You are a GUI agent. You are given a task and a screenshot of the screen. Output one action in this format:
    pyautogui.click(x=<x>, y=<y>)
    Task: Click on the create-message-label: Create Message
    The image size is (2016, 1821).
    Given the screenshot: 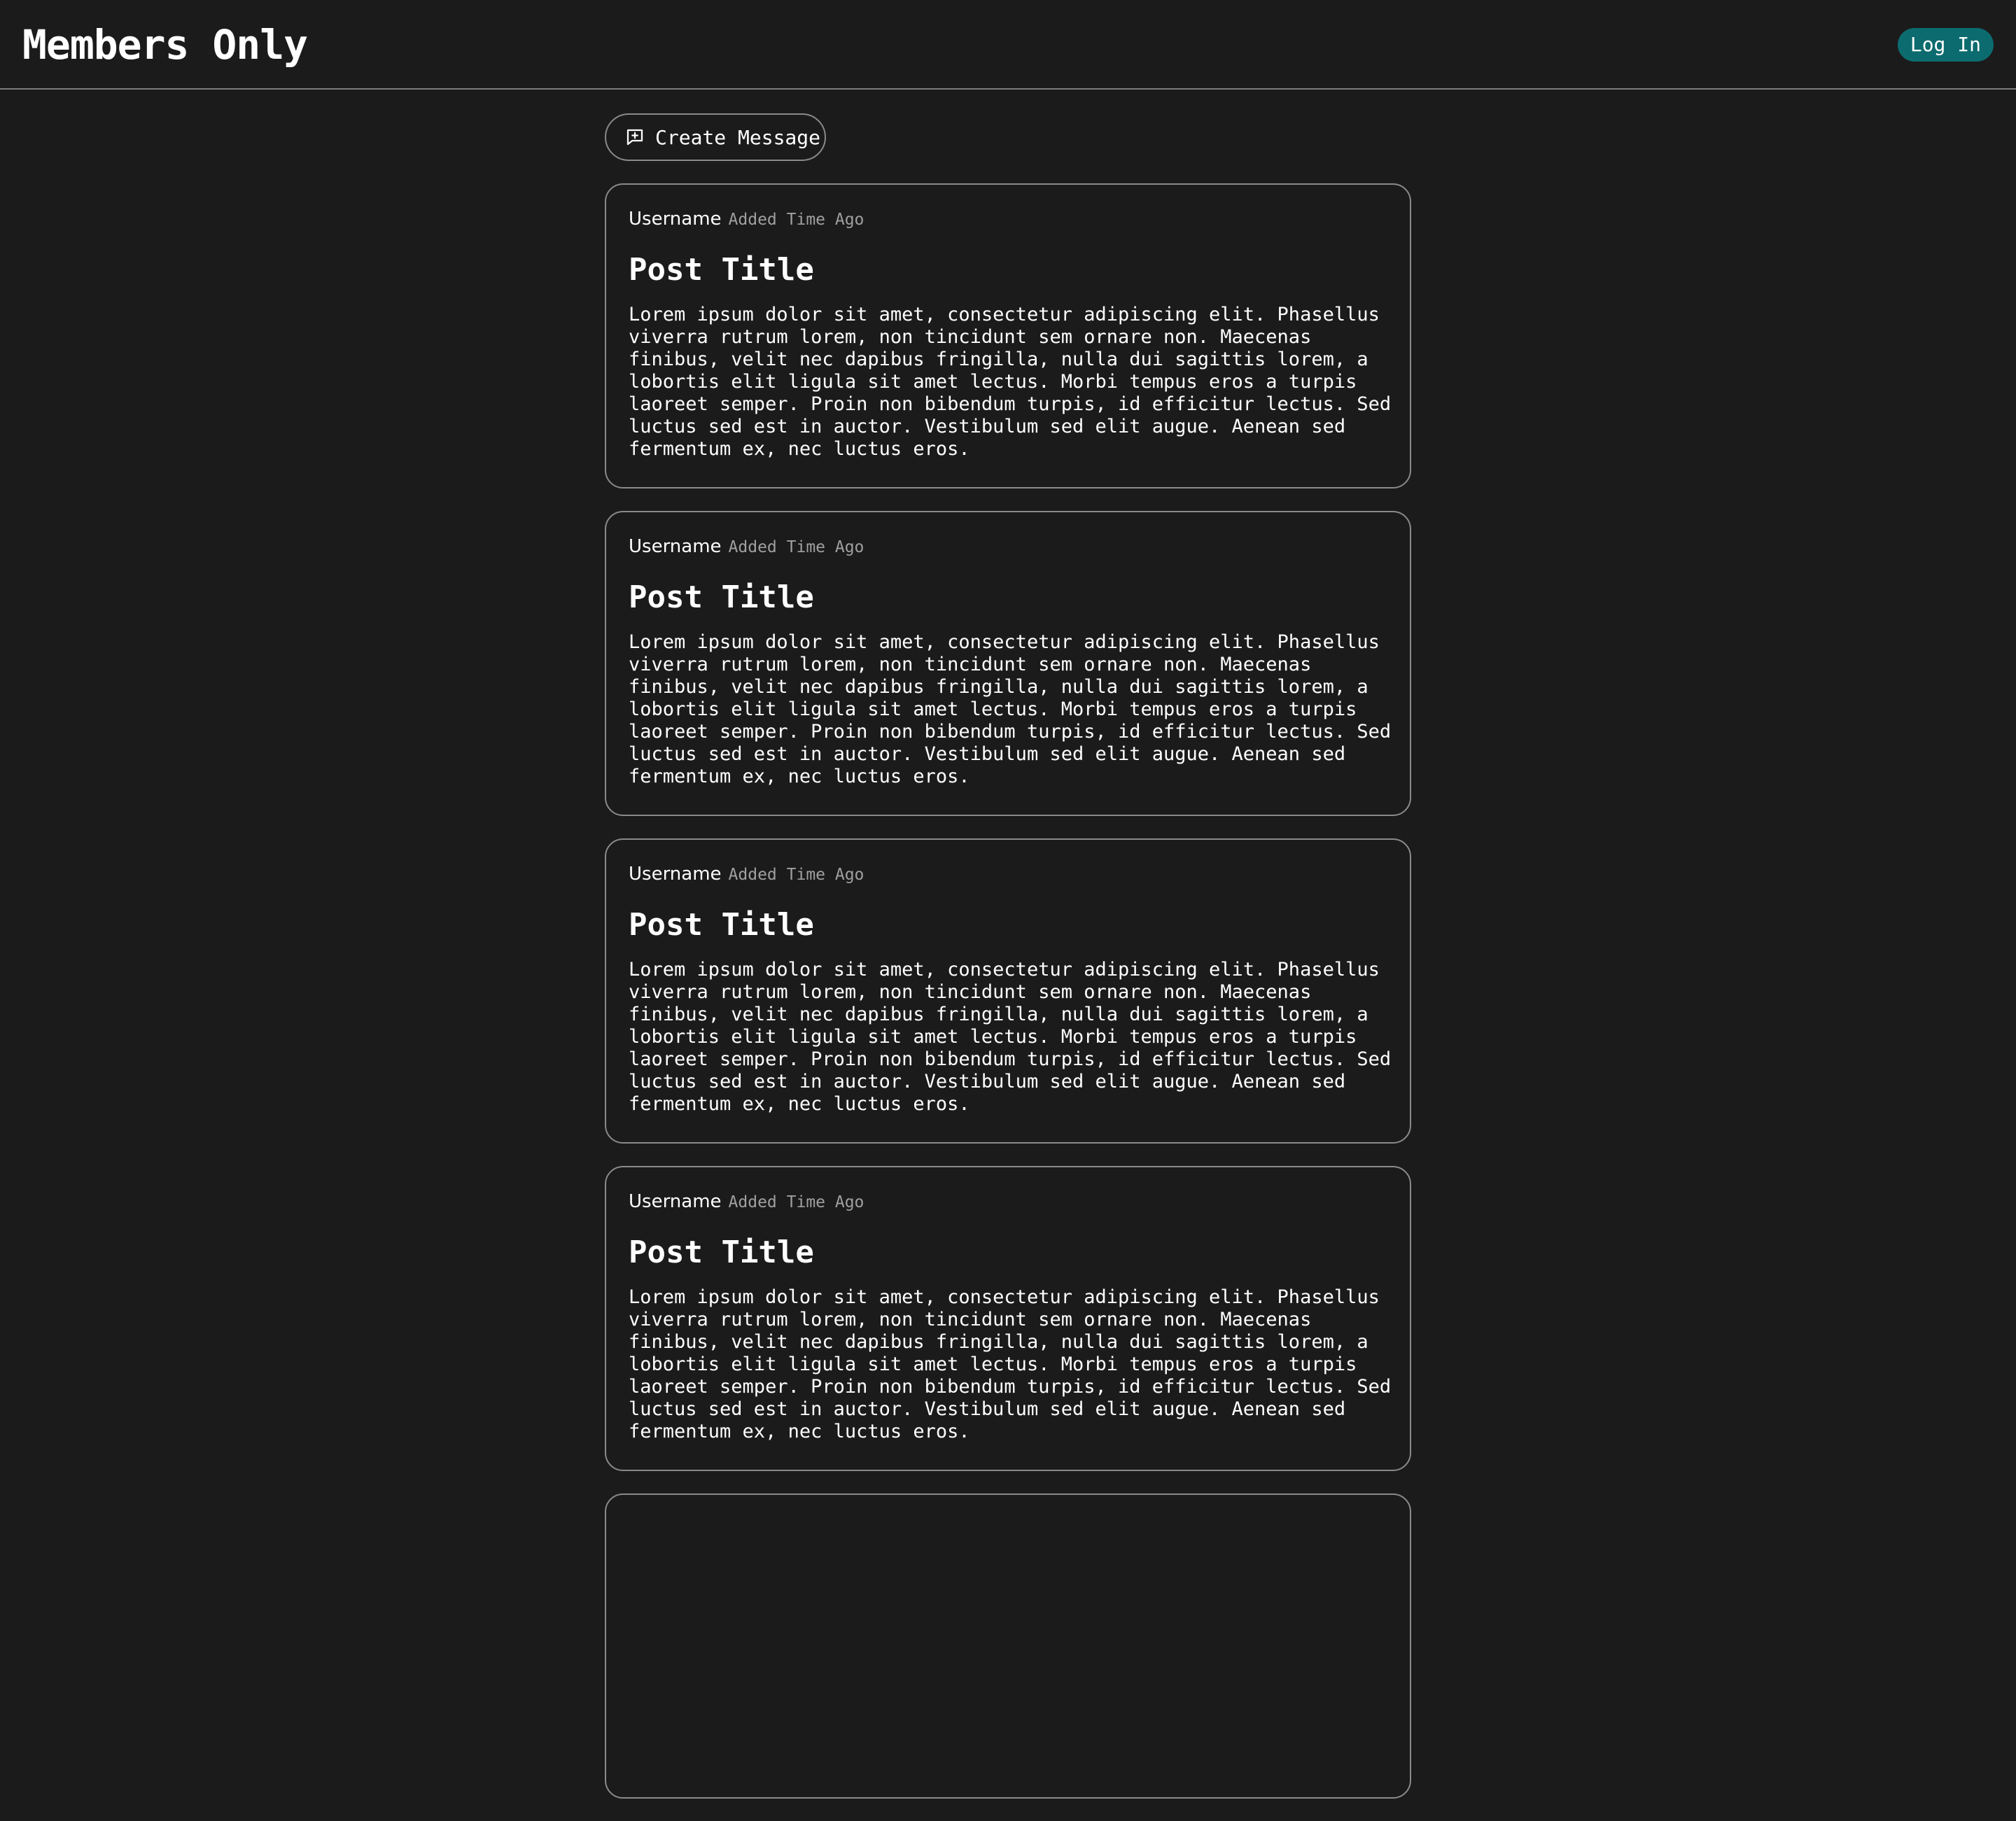 What is the action you would take?
    pyautogui.click(x=738, y=137)
    